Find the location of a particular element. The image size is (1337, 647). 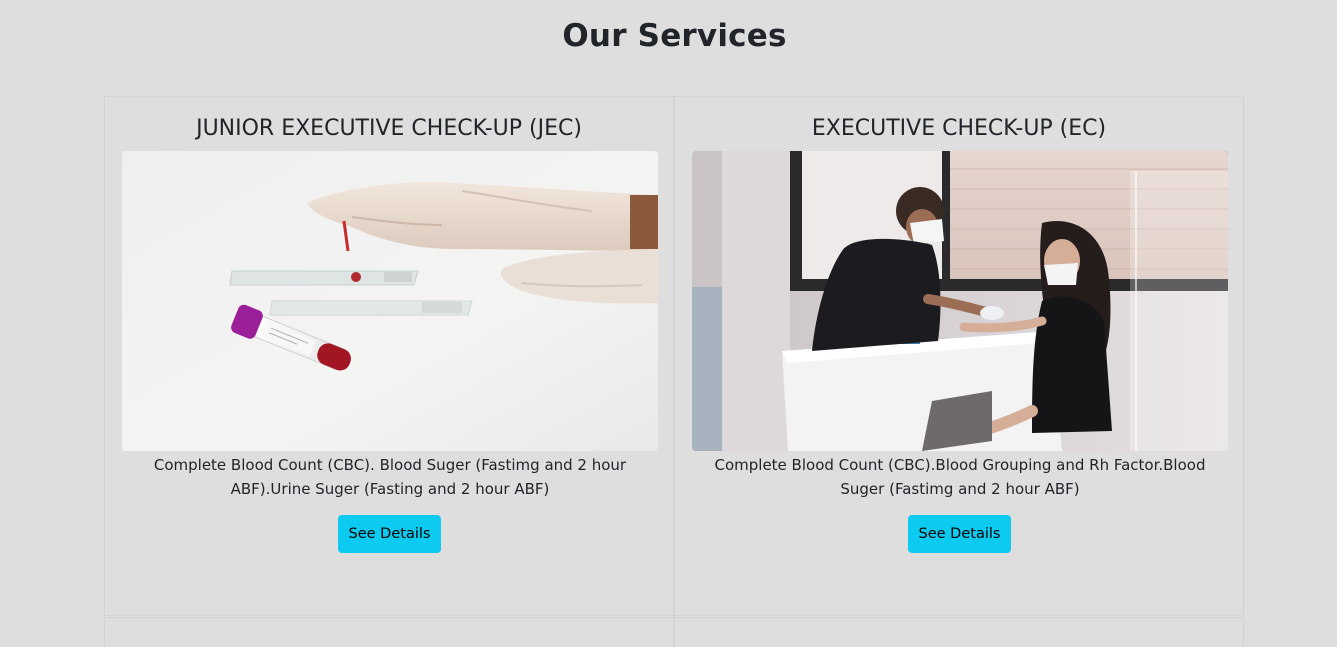

service-card-title: EXECUTIVE CHECK-UP (EC) is located at coordinates (959, 128).